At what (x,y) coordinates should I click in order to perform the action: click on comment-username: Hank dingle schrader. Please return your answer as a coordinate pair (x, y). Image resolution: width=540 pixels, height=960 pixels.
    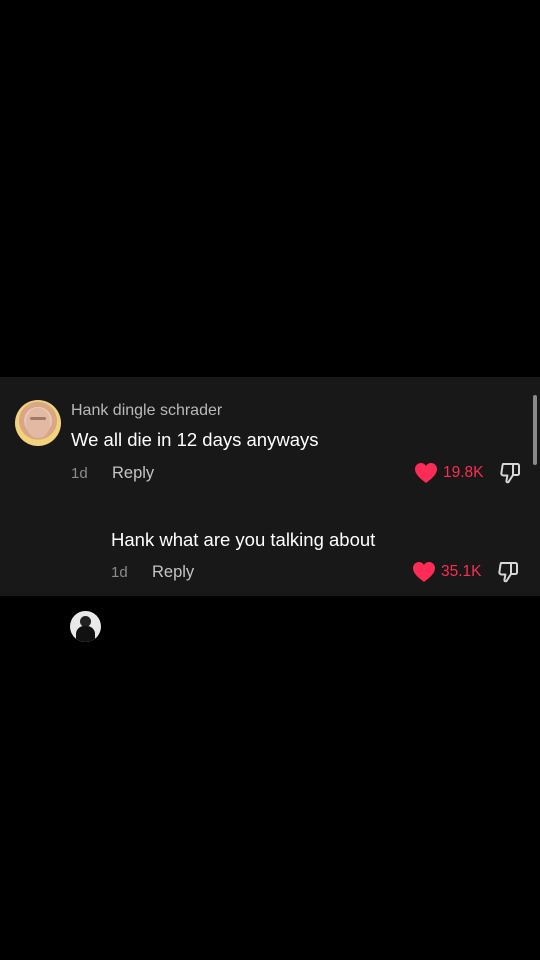
    Looking at the image, I should click on (146, 411).